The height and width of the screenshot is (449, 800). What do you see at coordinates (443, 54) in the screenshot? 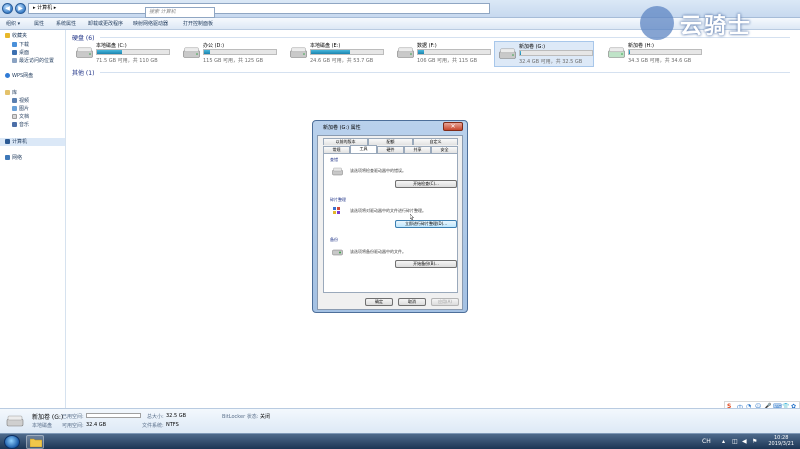
I see `drive-tile: 数据 (F:) 106 GB 可用，共 115 GB` at bounding box center [443, 54].